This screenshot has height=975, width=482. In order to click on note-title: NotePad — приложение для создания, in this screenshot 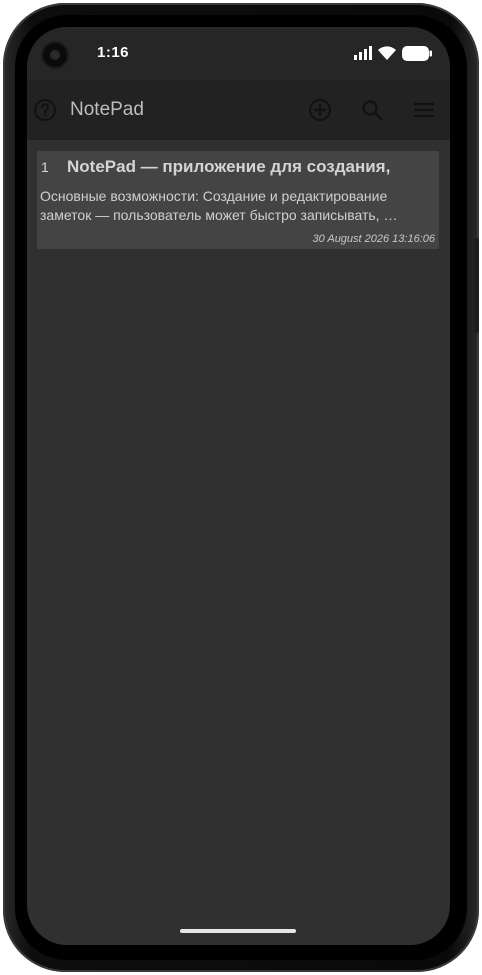, I will do `click(229, 166)`.